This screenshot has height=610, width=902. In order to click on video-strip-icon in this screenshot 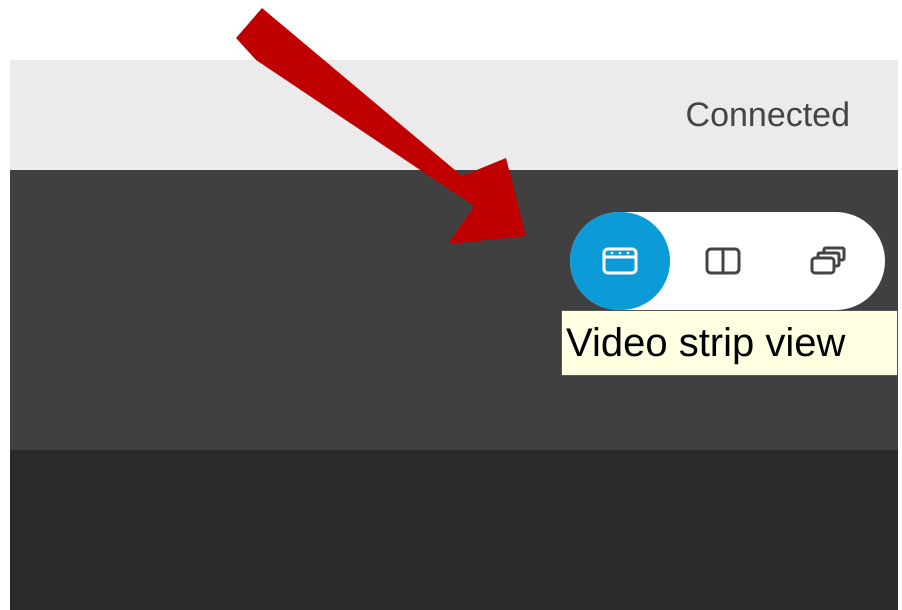, I will do `click(620, 261)`.